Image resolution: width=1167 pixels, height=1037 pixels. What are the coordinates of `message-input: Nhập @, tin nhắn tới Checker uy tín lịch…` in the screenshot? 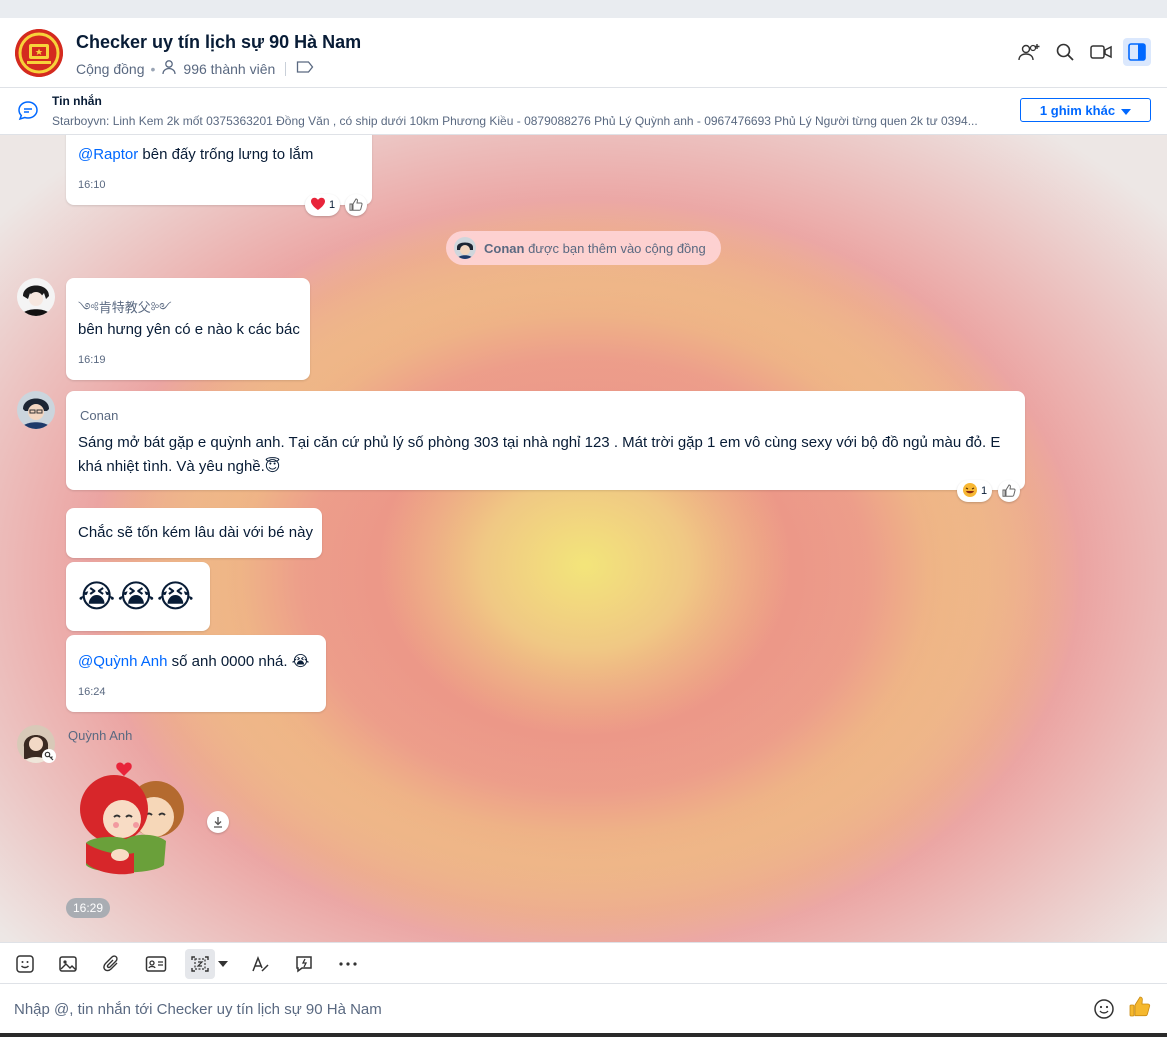 It's located at (198, 1009).